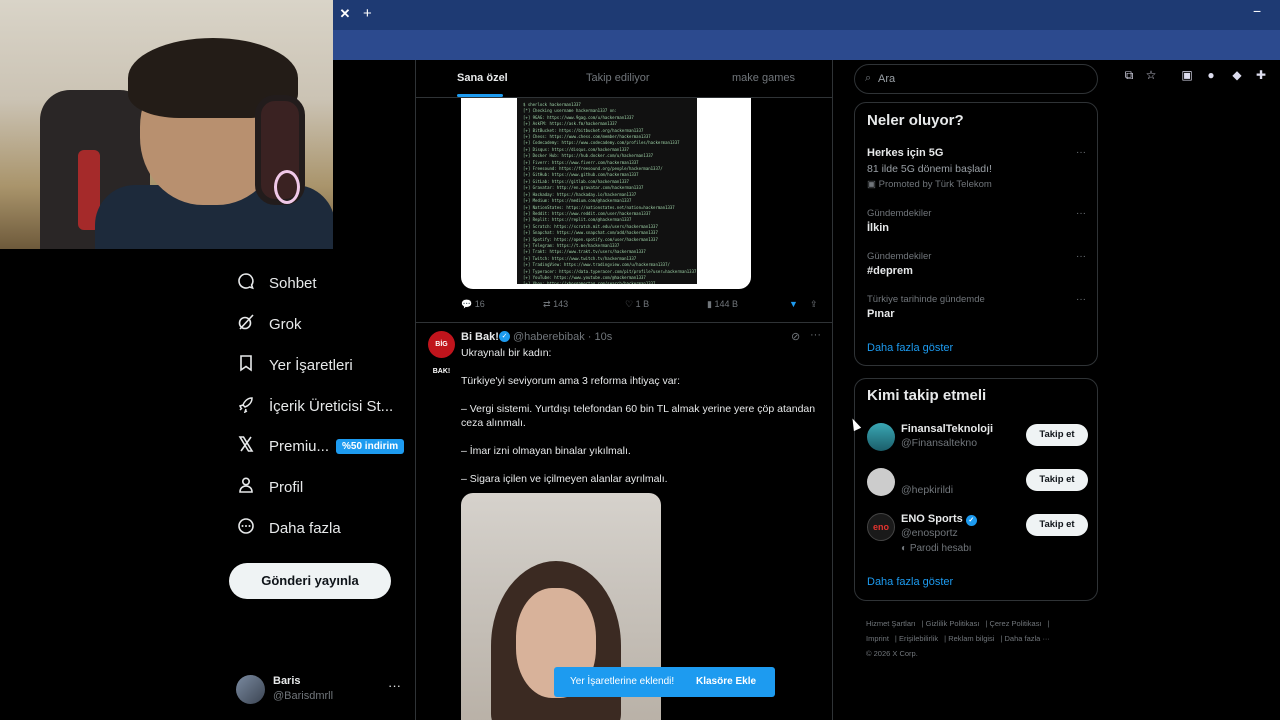 Image resolution: width=1280 pixels, height=720 pixels. Describe the element at coordinates (311, 365) in the screenshot. I see `sidebar-item-label: Yer İşaretleri` at that location.